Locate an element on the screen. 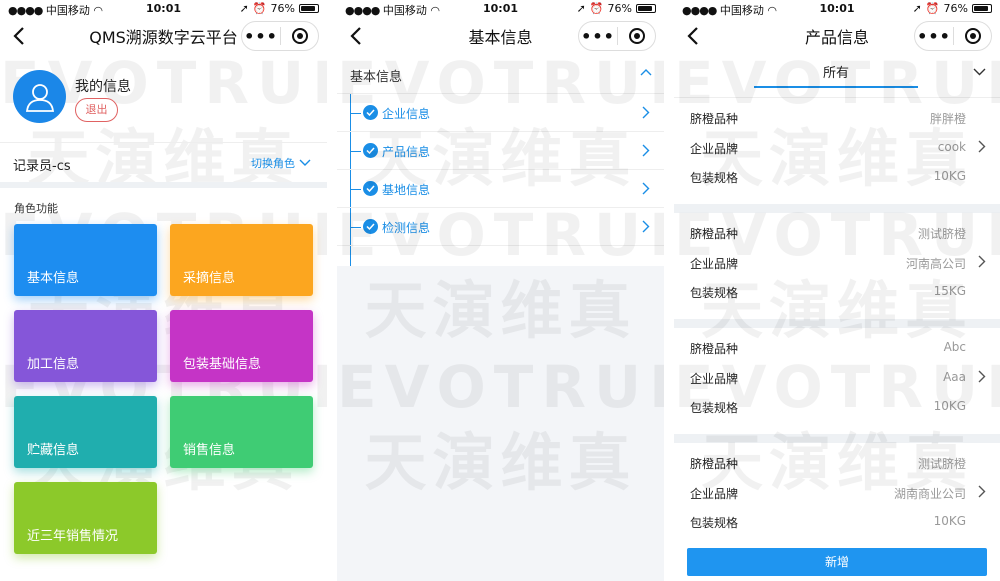 The height and width of the screenshot is (581, 1000). switch-role-button: 切换角色 is located at coordinates (281, 163).